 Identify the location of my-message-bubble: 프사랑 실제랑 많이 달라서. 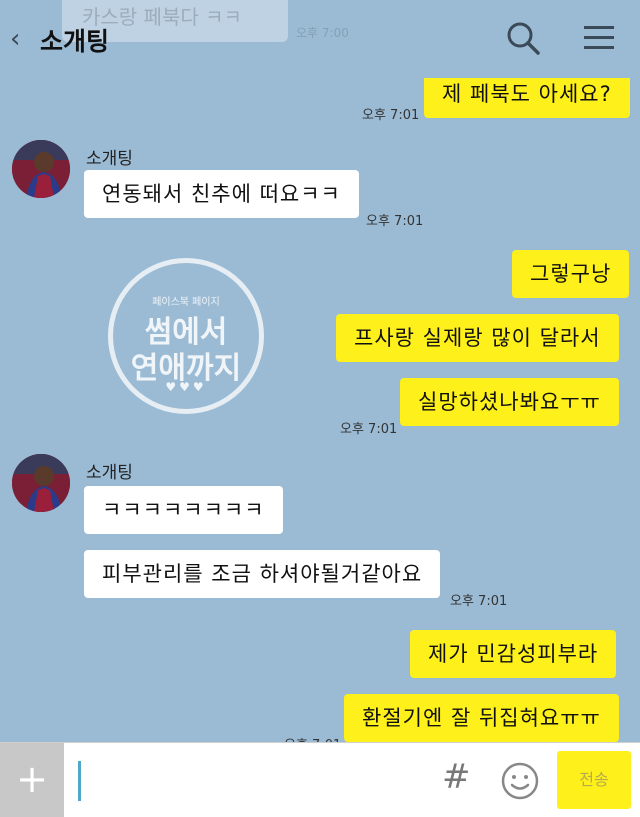
(477, 338).